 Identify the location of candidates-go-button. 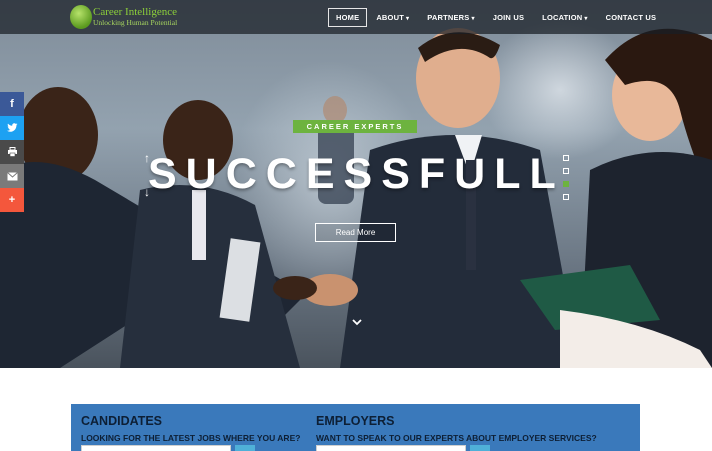
(245, 448).